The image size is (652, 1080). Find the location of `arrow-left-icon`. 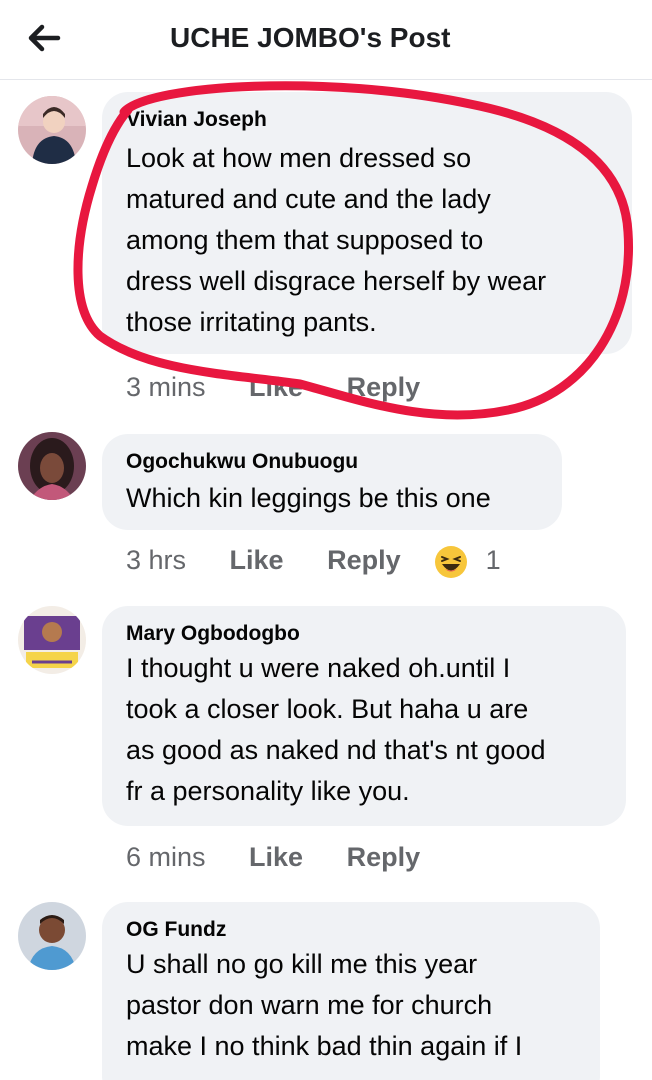

arrow-left-icon is located at coordinates (44, 38).